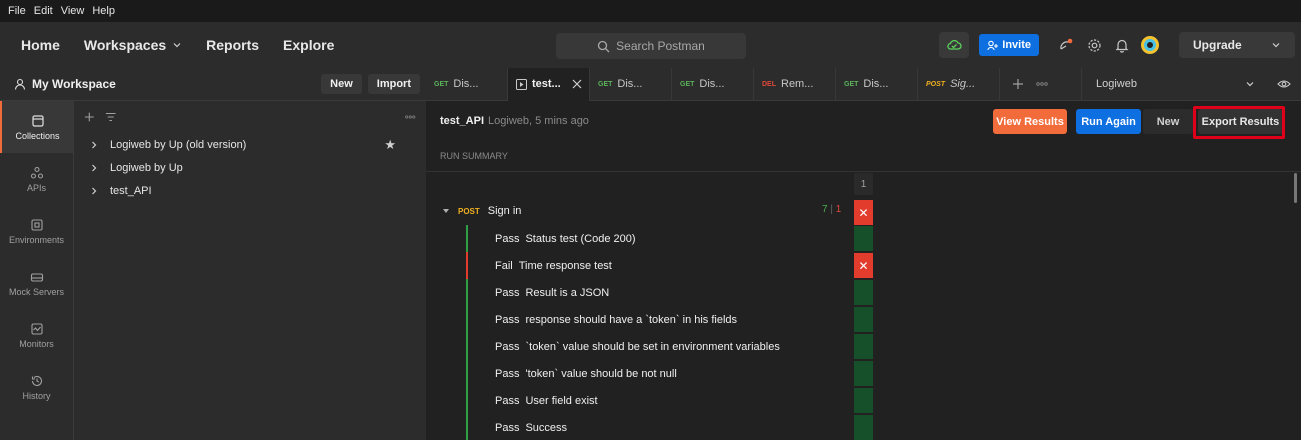 The width and height of the screenshot is (1301, 440). Describe the element at coordinates (110, 117) in the screenshot. I see `filter-icon` at that location.